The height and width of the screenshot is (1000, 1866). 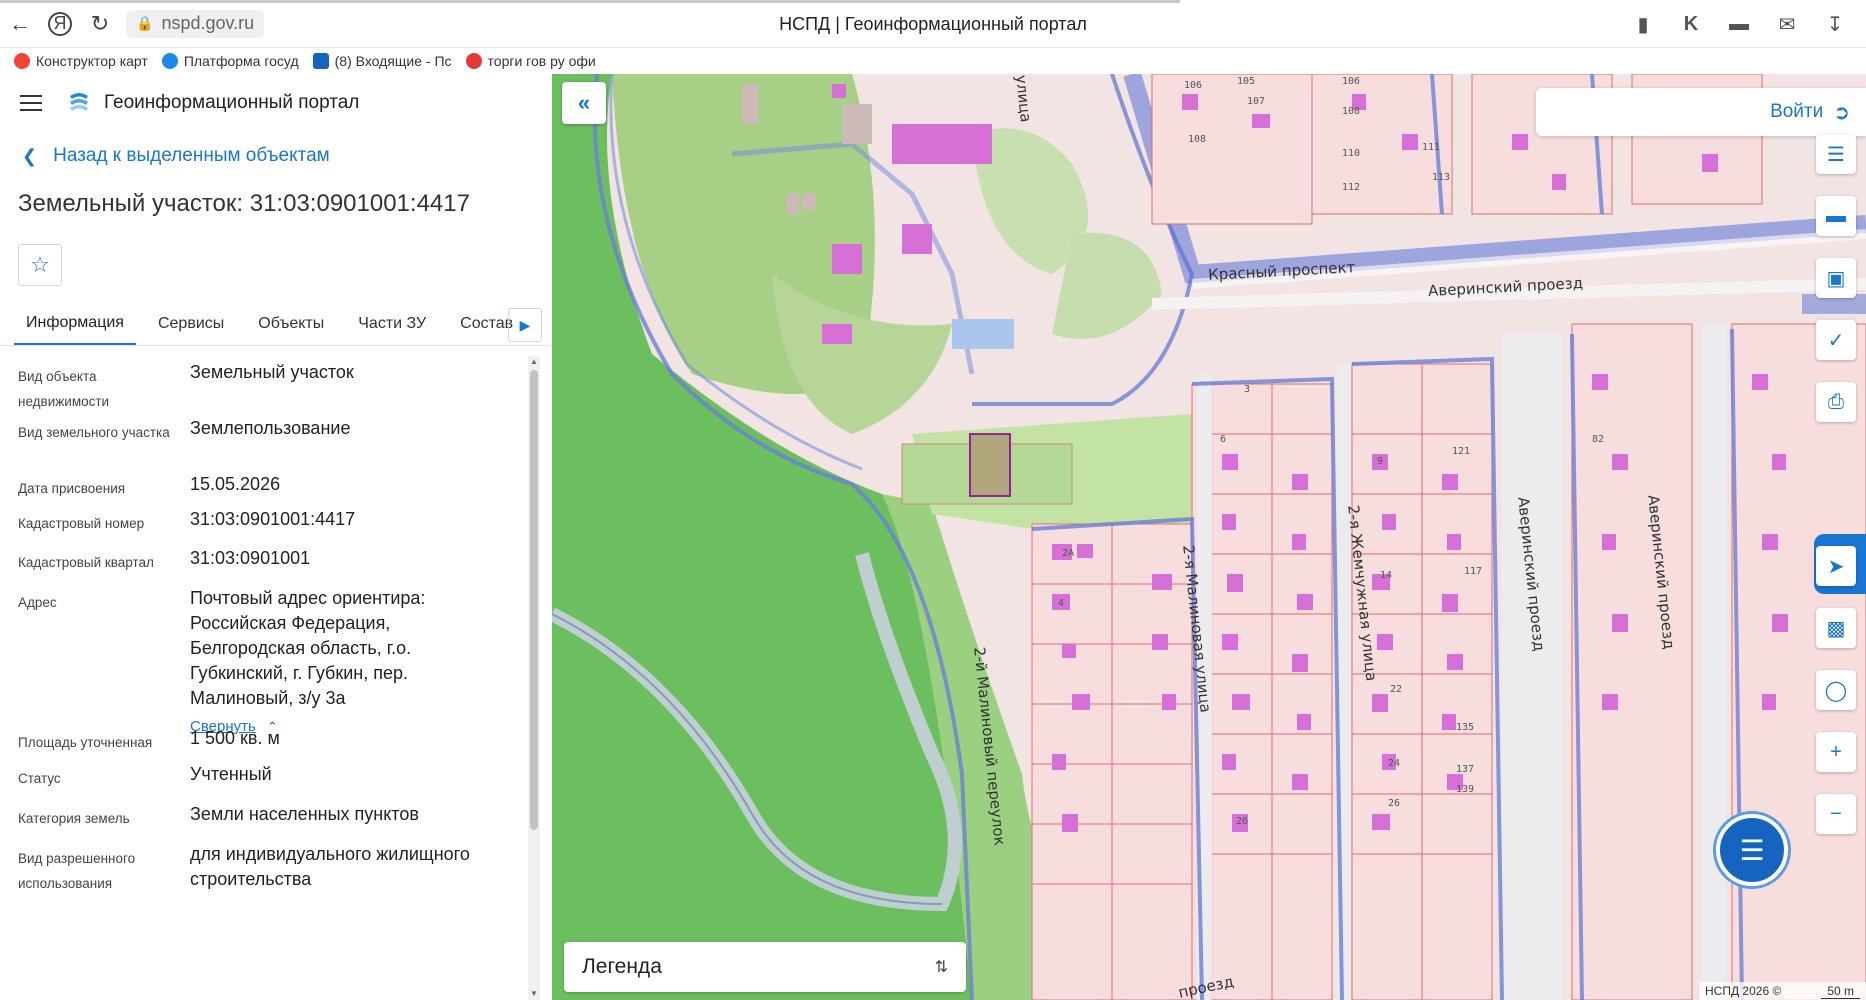 I want to click on map-nav-tools: ➤ ▩ ◯ + −, so click(x=1836, y=701).